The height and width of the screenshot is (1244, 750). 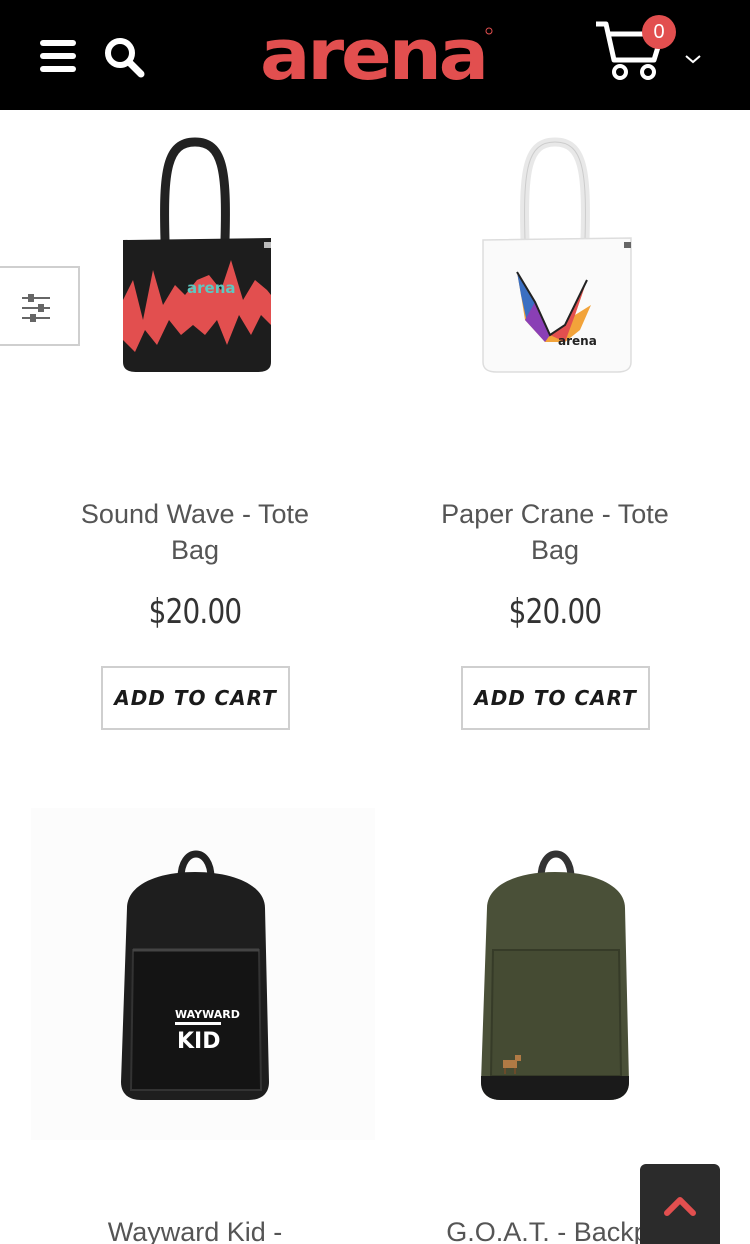 I want to click on sliders-icon, so click(x=36, y=308).